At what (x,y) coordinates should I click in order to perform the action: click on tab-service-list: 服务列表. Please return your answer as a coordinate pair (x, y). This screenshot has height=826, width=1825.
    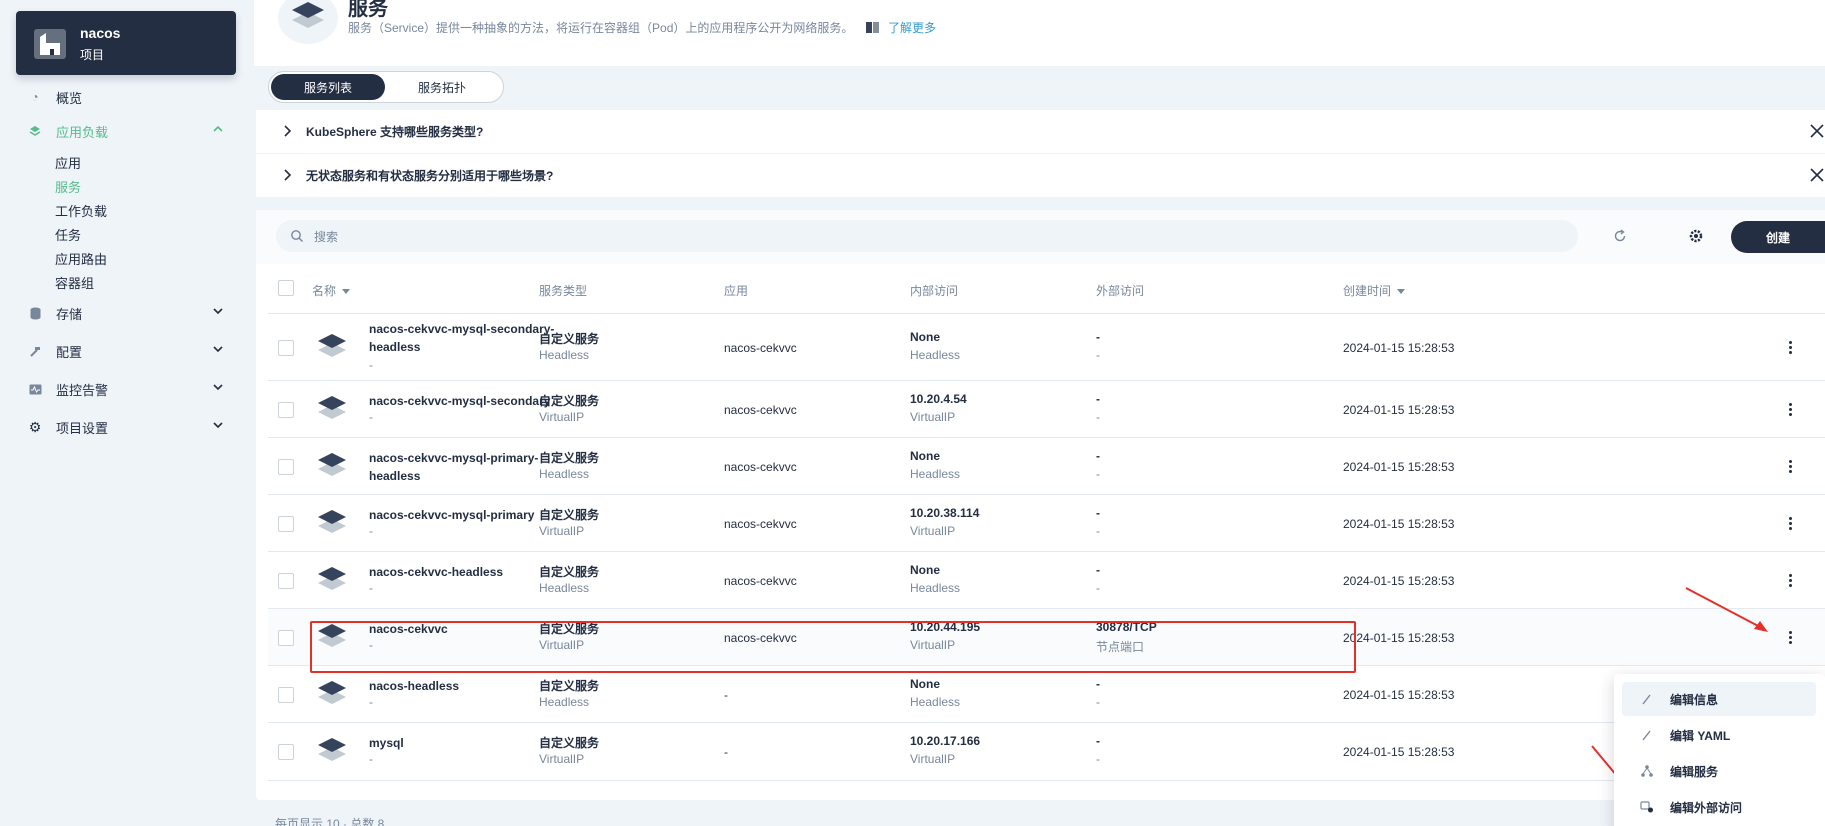
    Looking at the image, I should click on (328, 87).